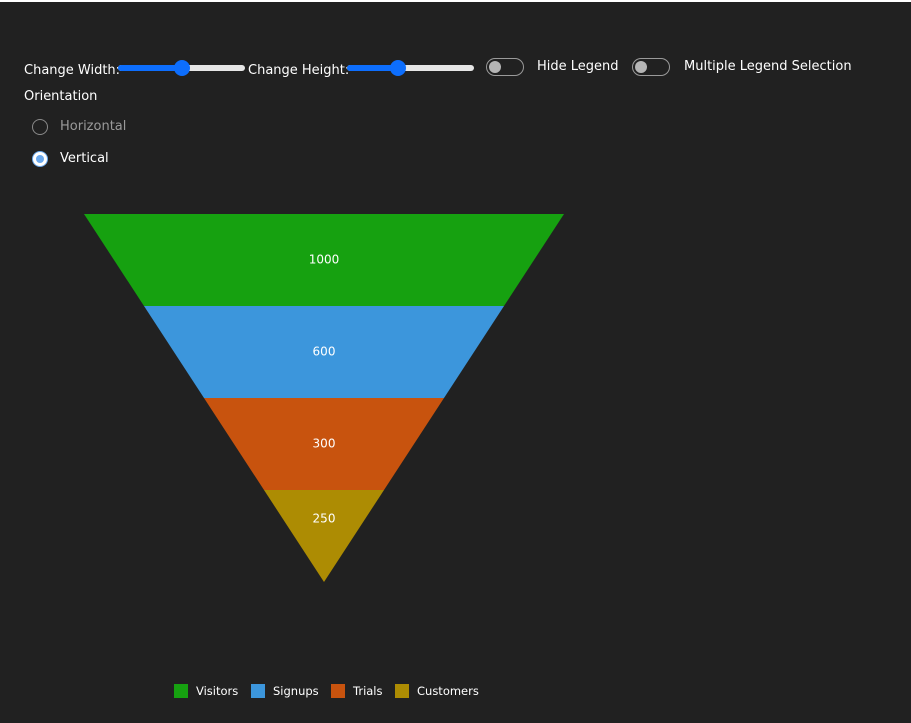 The width and height of the screenshot is (911, 723). Describe the element at coordinates (324, 352) in the screenshot. I see `funnel-data-label: 600` at that location.